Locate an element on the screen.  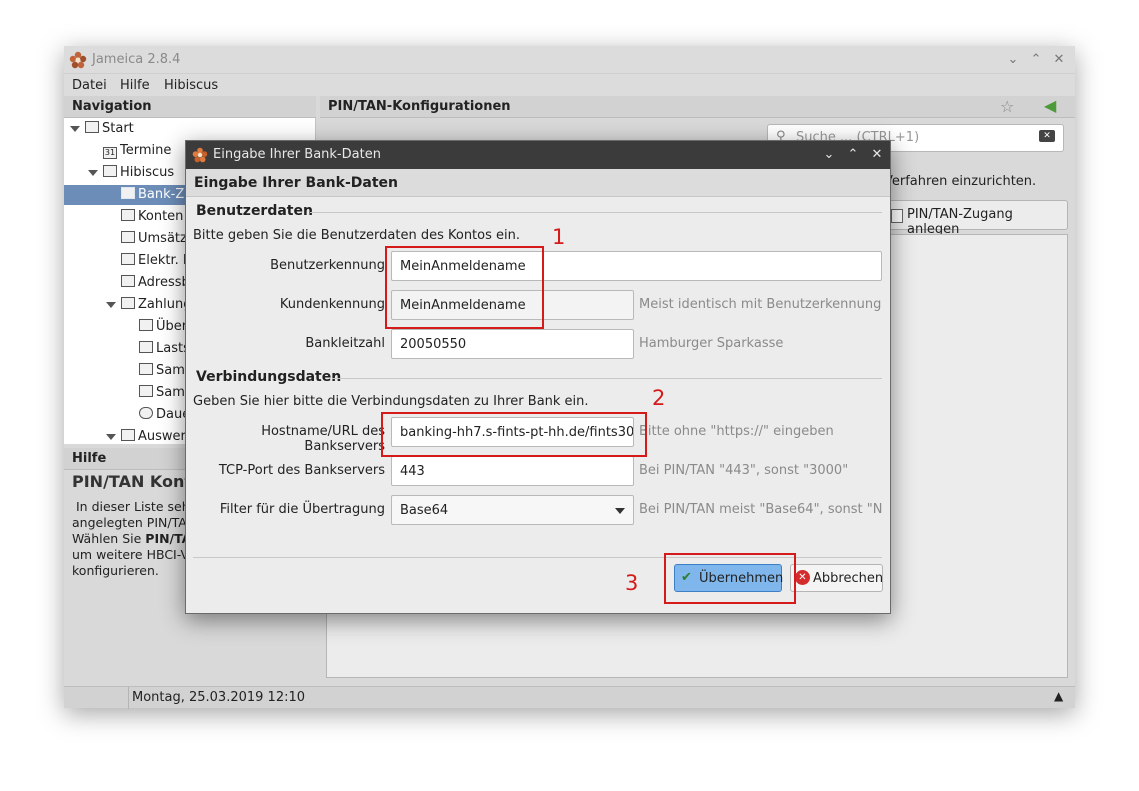
tree-item-elektr-kontoauszuege: Elektr. K is located at coordinates (156, 261).